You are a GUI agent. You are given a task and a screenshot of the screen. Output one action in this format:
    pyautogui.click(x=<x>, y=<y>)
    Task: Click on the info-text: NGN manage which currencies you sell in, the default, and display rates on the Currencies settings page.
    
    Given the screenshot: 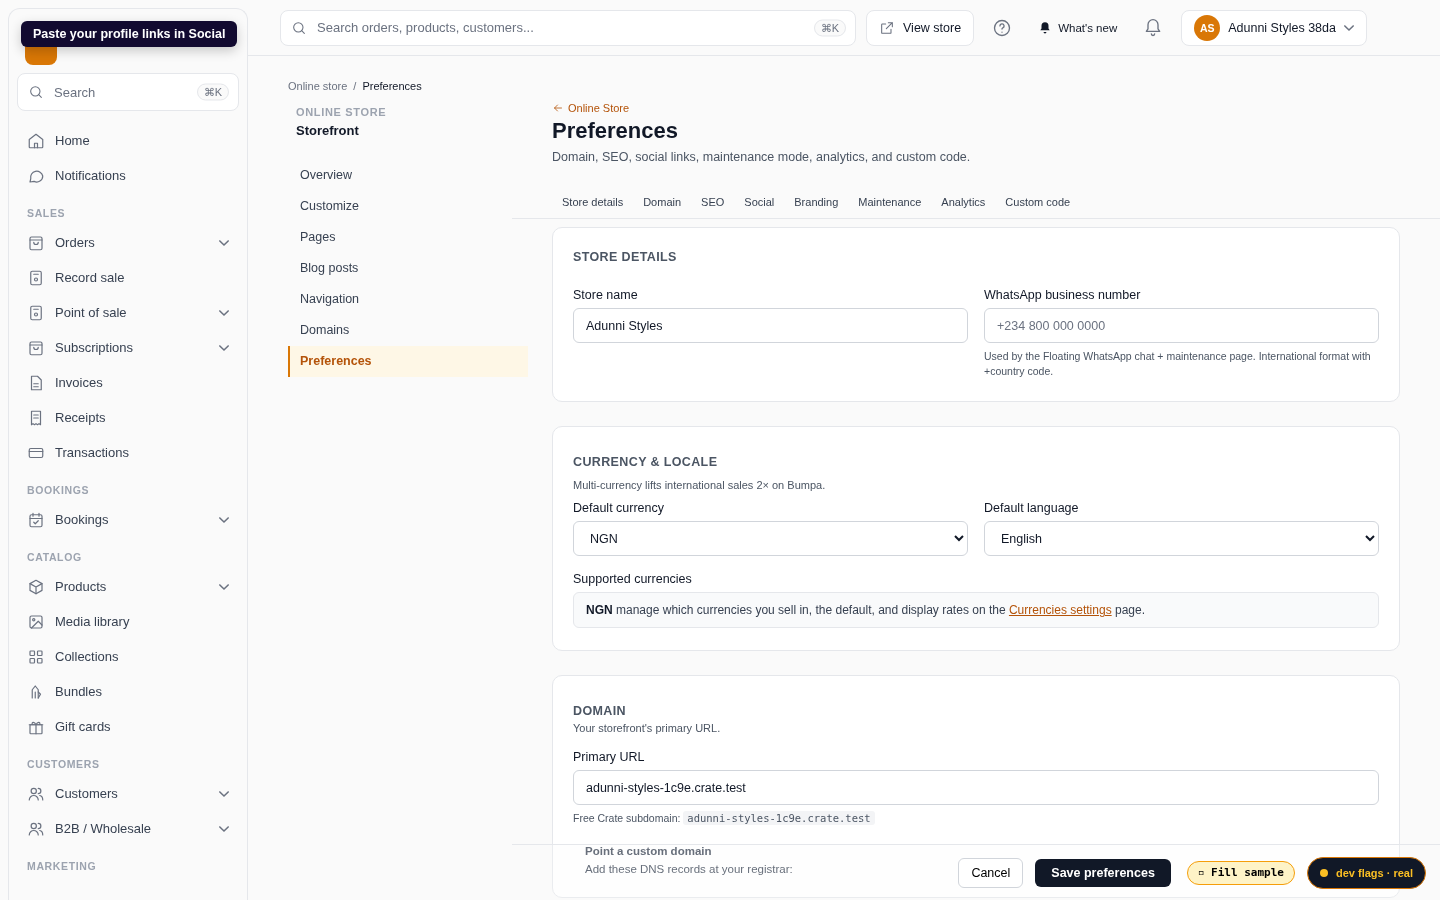 What is the action you would take?
    pyautogui.click(x=865, y=610)
    